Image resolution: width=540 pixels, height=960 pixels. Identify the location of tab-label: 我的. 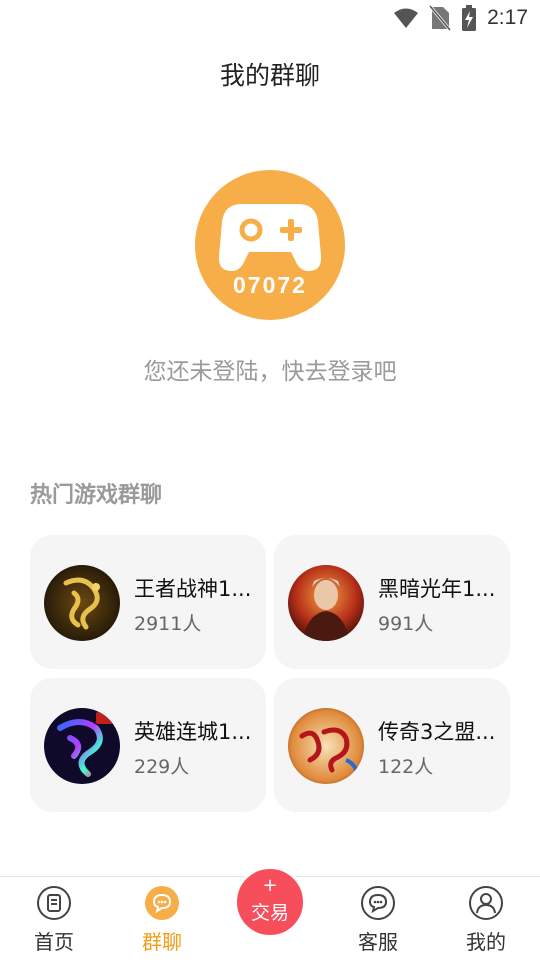
(486, 942).